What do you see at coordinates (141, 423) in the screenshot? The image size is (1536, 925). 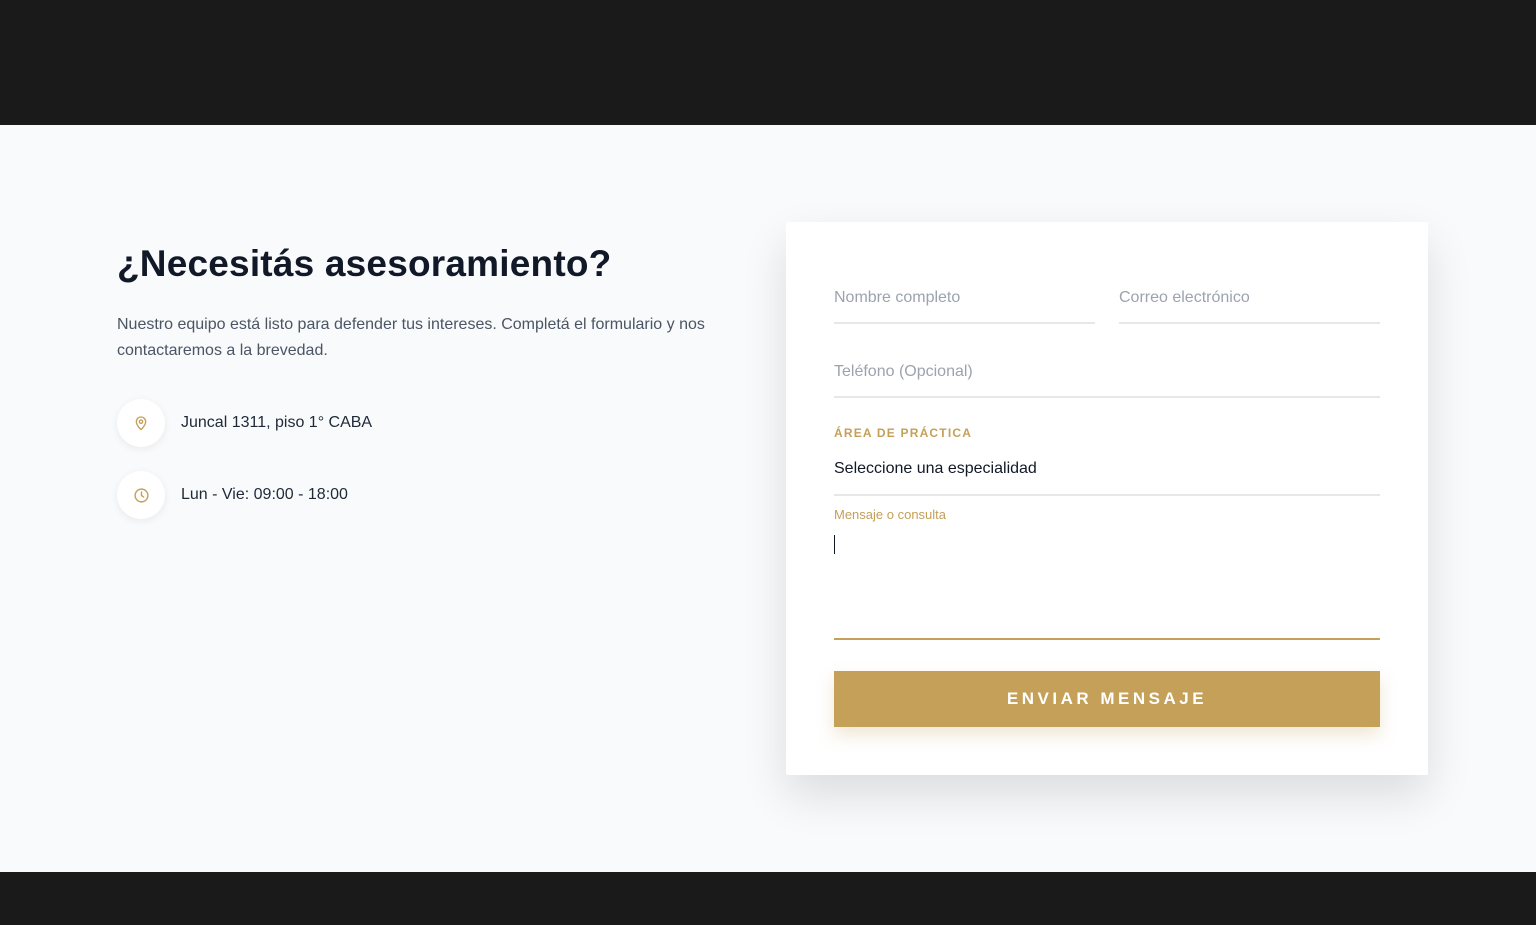 I see `location-pin-icon` at bounding box center [141, 423].